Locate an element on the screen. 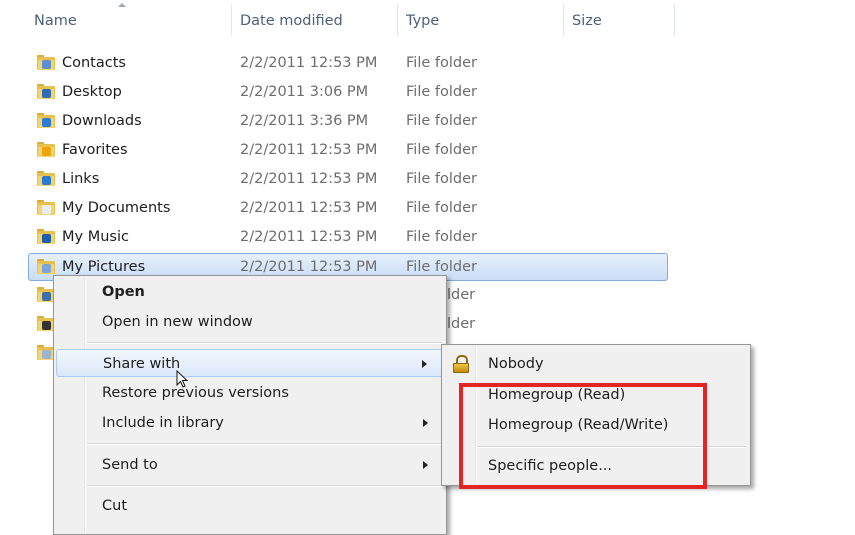  lock-icon is located at coordinates (461, 364).